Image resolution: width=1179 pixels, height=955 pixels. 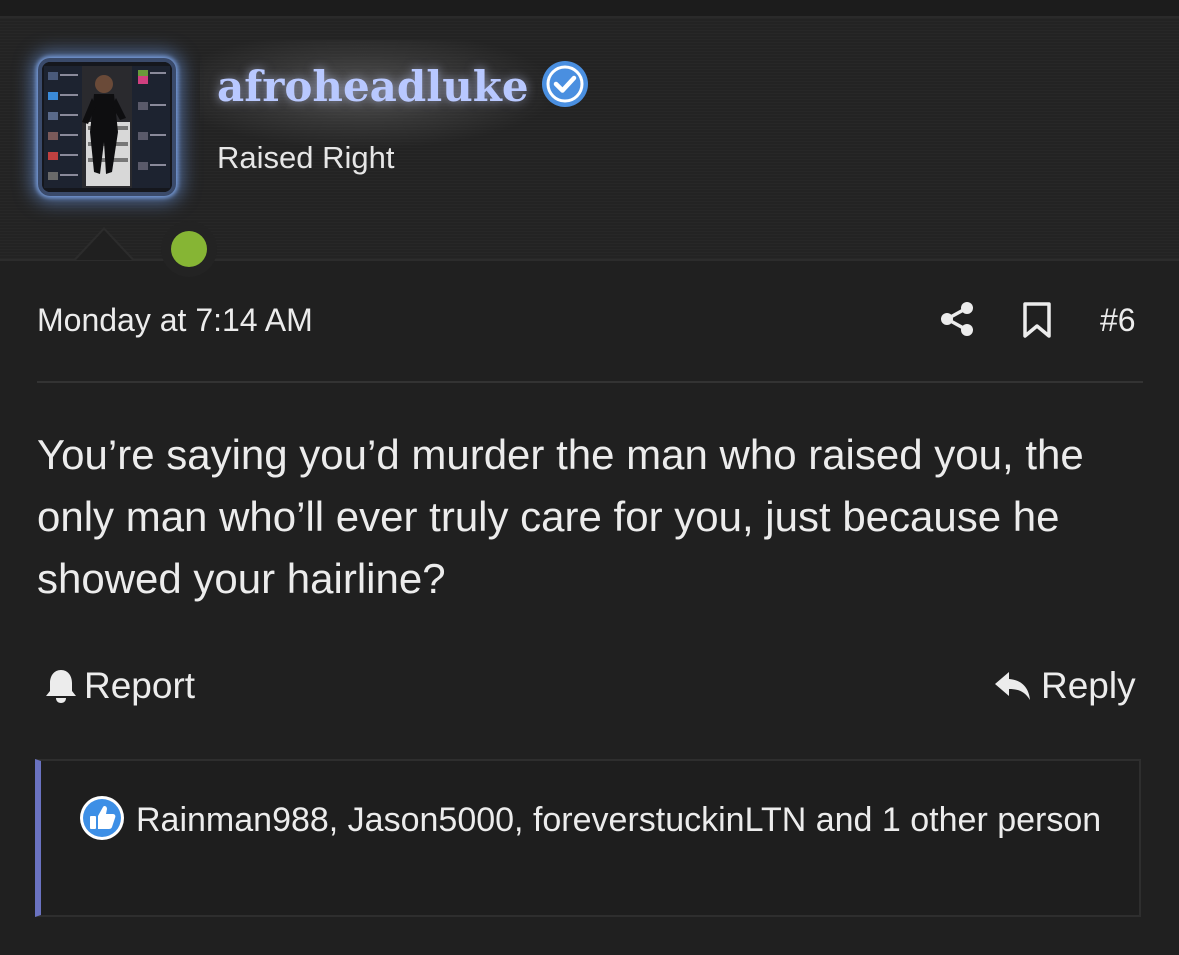 I want to click on share-icon, so click(x=957, y=319).